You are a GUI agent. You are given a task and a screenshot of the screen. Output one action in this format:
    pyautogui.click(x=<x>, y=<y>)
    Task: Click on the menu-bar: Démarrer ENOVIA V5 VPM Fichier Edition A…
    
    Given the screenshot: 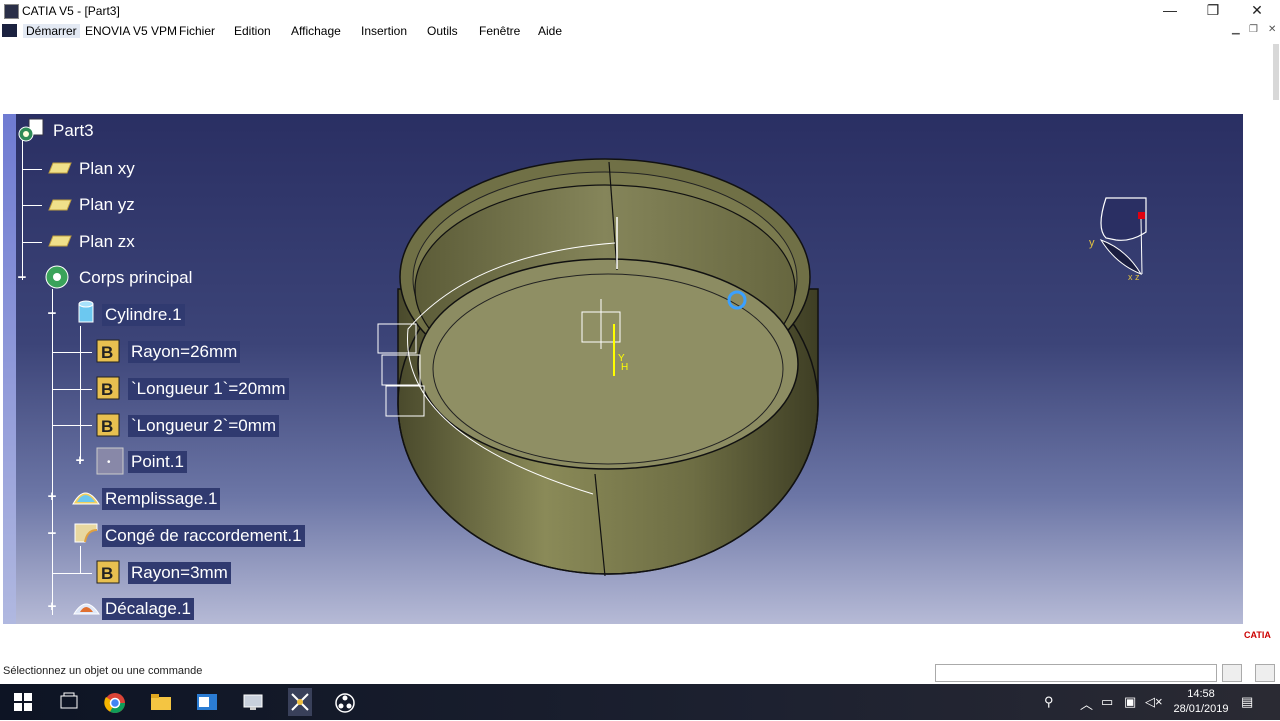 What is the action you would take?
    pyautogui.click(x=640, y=30)
    